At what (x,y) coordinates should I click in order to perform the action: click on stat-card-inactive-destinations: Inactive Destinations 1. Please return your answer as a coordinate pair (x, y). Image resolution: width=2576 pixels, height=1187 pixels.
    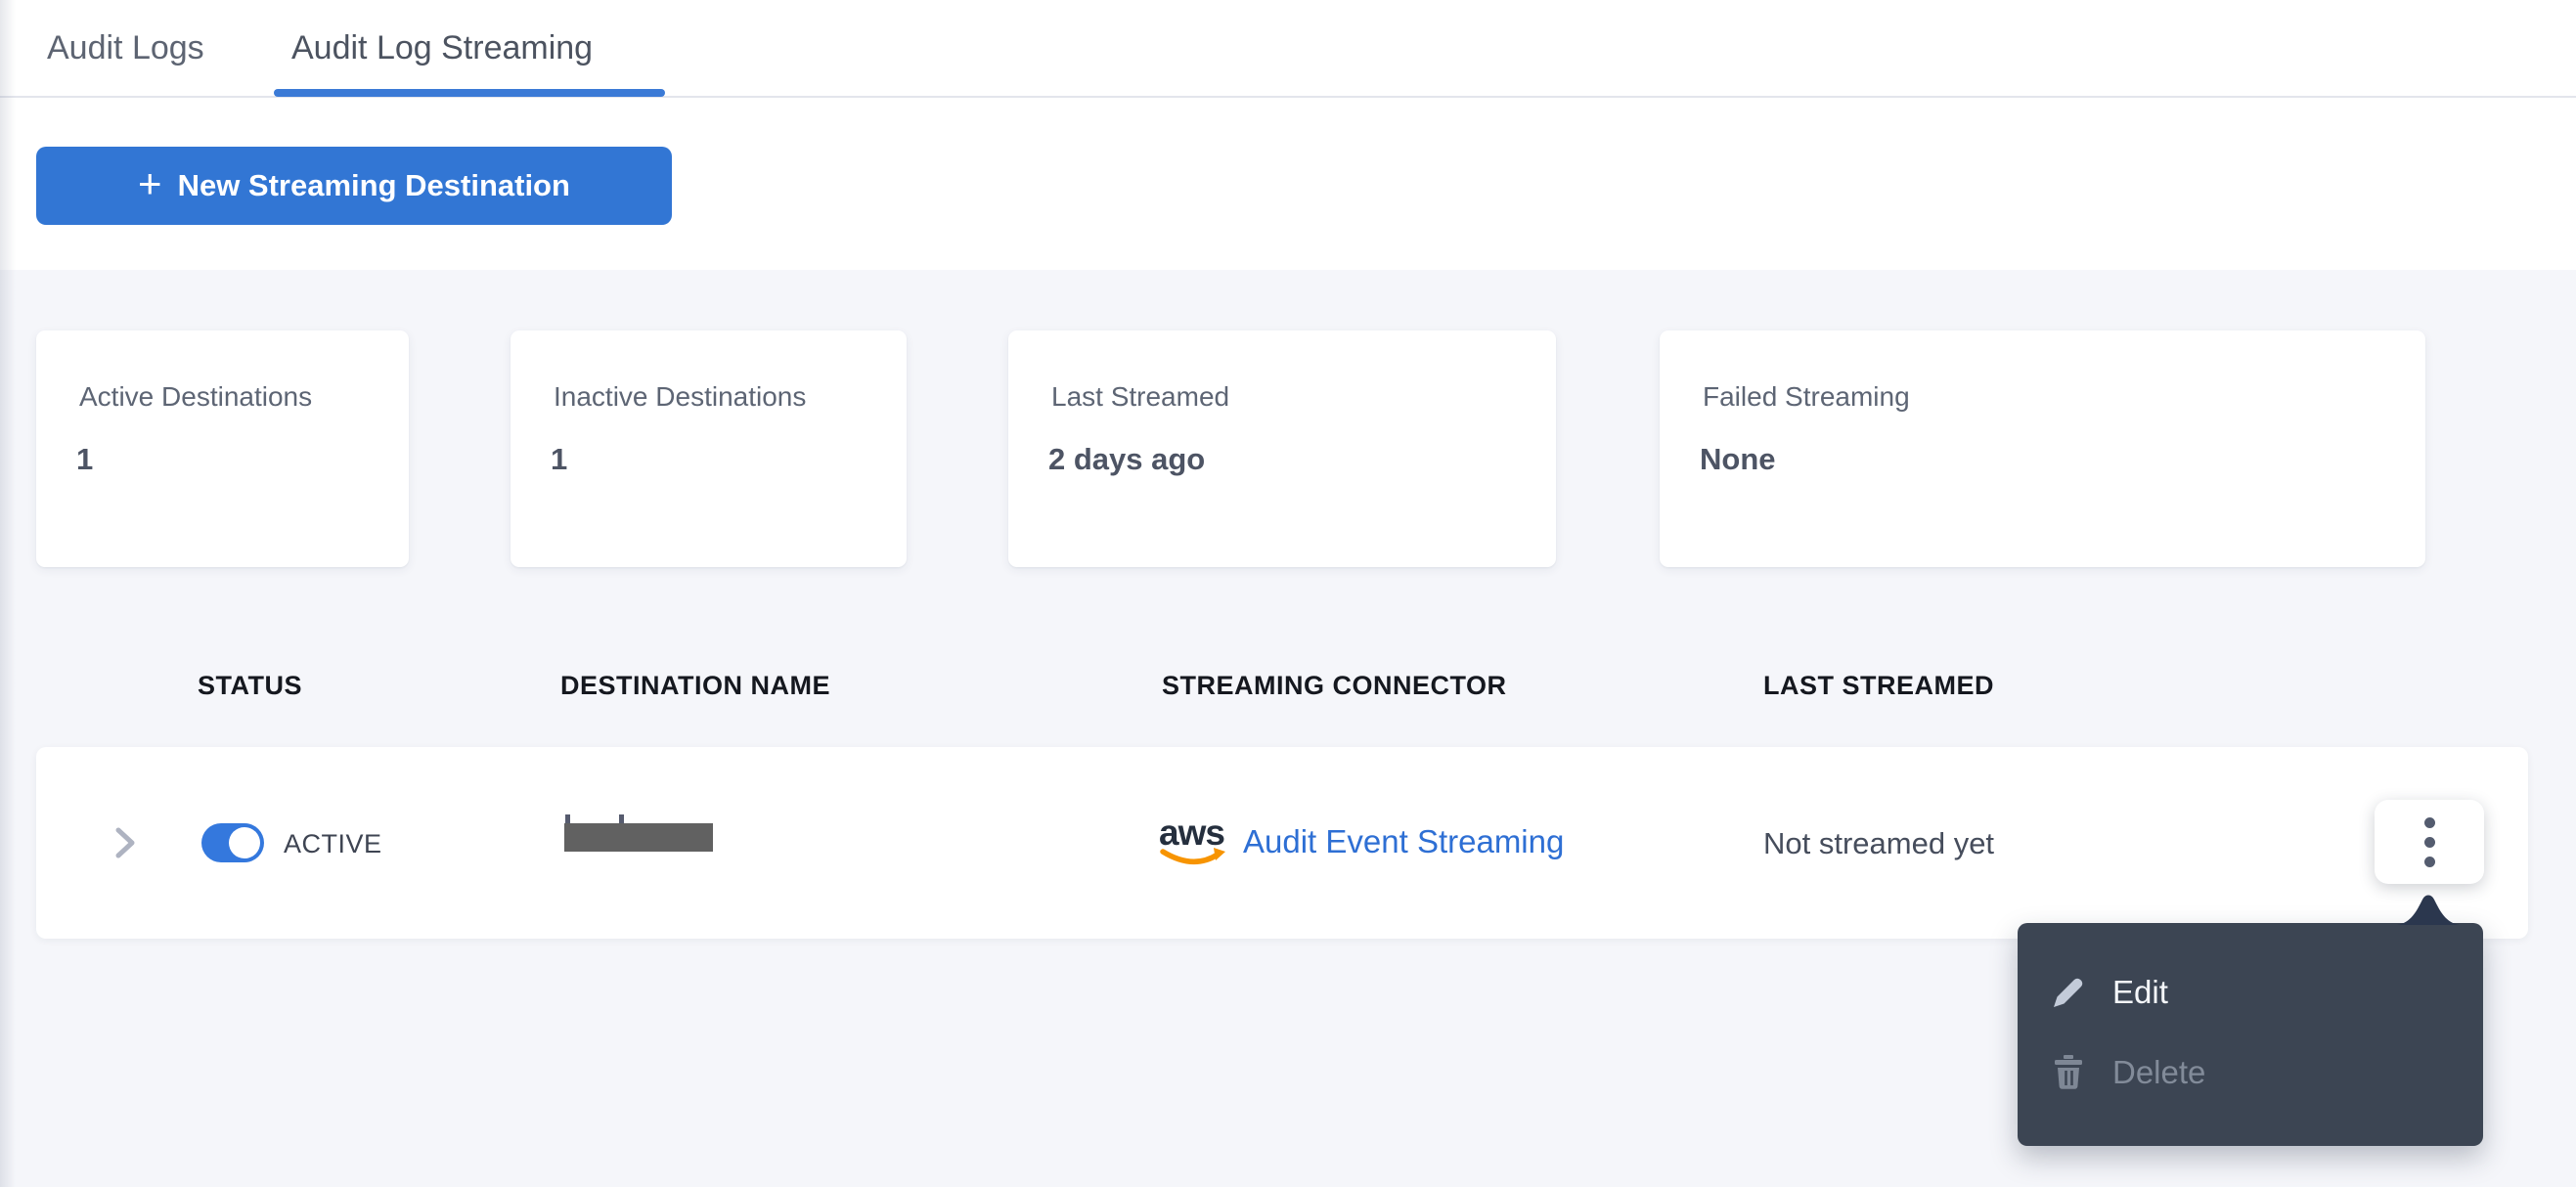
    Looking at the image, I should click on (709, 448).